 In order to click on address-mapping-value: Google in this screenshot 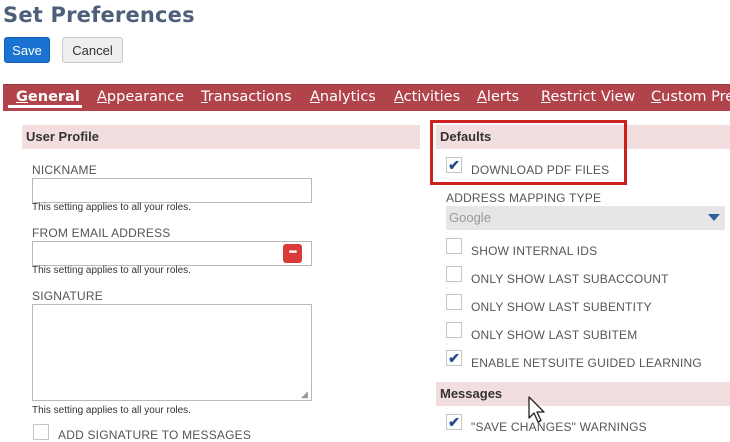, I will do `click(470, 217)`.